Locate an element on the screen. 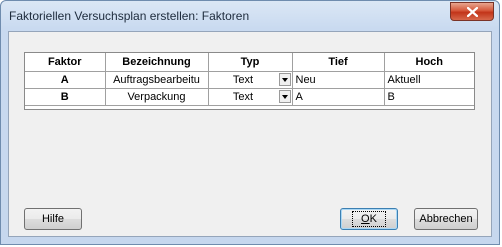 Image resolution: width=502 pixels, height=247 pixels. close-x-icon is located at coordinates (472, 12).